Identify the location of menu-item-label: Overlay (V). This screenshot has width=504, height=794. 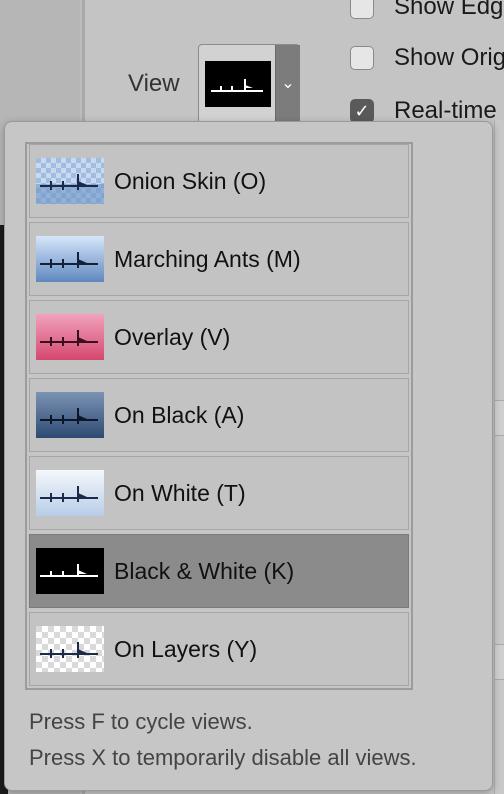
(172, 336).